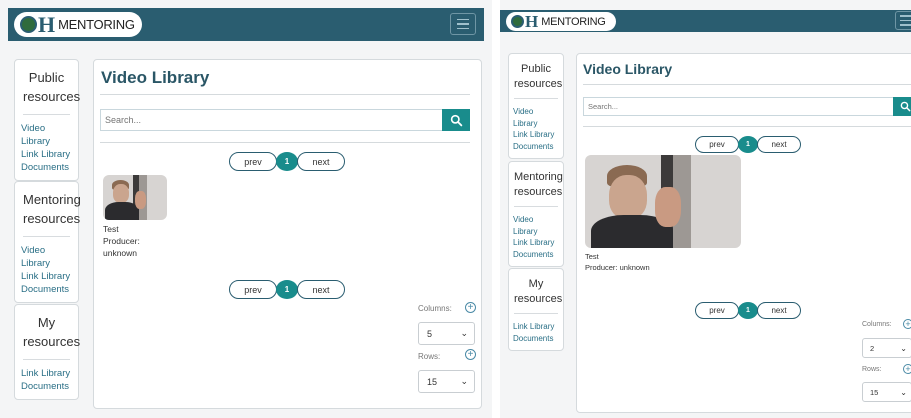 This screenshot has width=911, height=418. I want to click on columns-value: 2, so click(872, 348).